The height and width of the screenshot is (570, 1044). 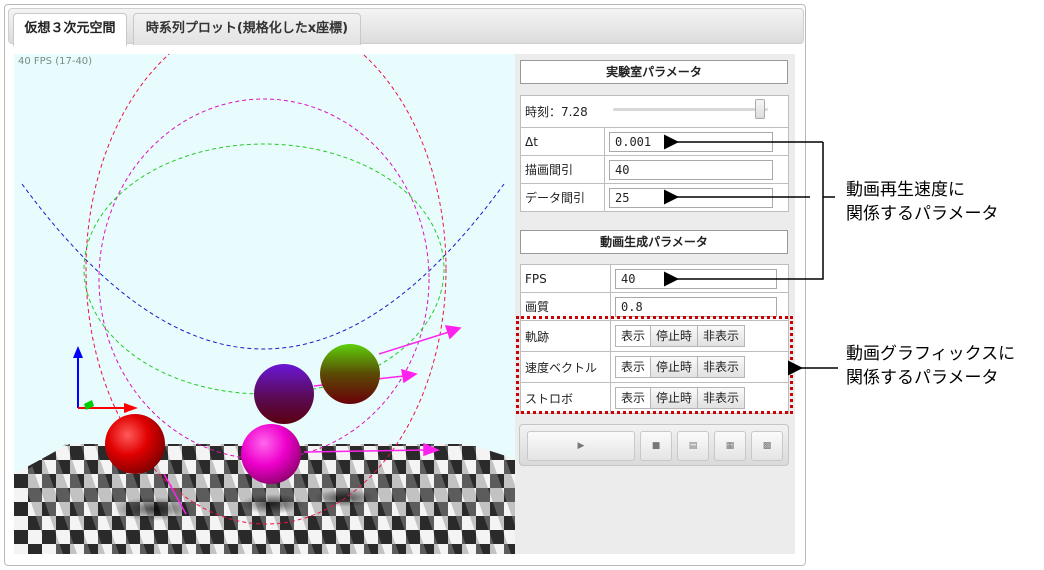 I want to click on annotation-arrows, so click(x=751, y=255).